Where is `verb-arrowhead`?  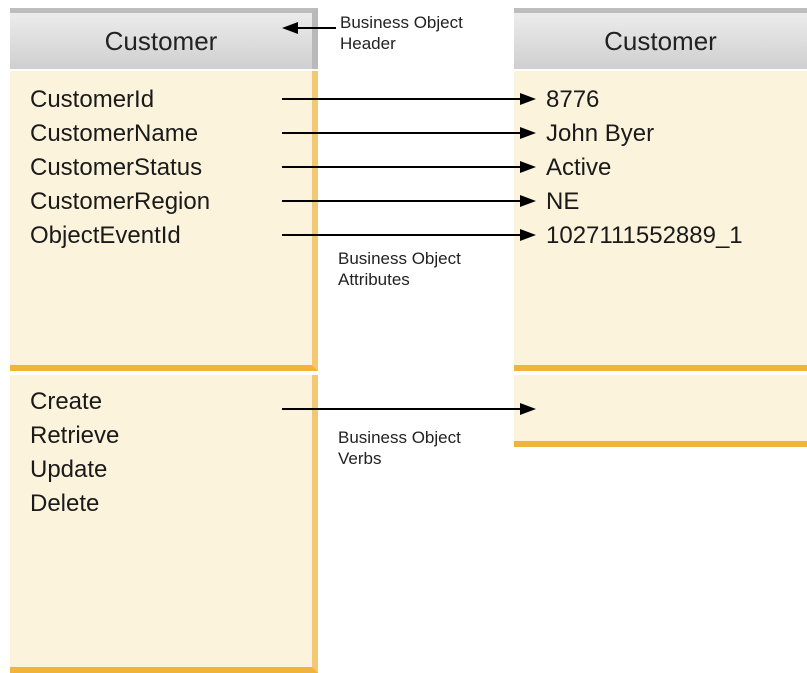
verb-arrowhead is located at coordinates (528, 409).